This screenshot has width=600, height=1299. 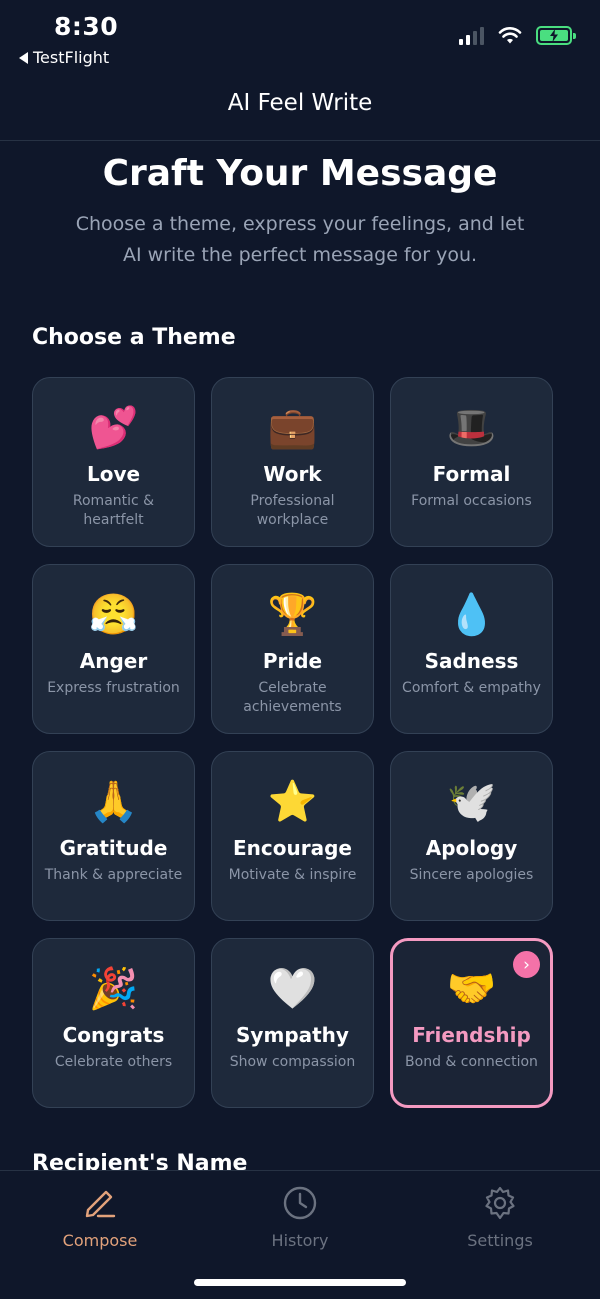 What do you see at coordinates (292, 661) in the screenshot?
I see `theme-name: Pride` at bounding box center [292, 661].